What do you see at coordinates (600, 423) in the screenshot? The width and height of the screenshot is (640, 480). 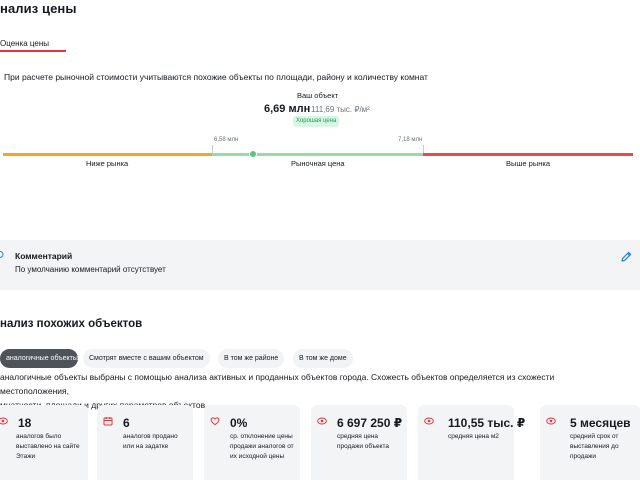 I see `stat-value: 5 месяцев` at bounding box center [600, 423].